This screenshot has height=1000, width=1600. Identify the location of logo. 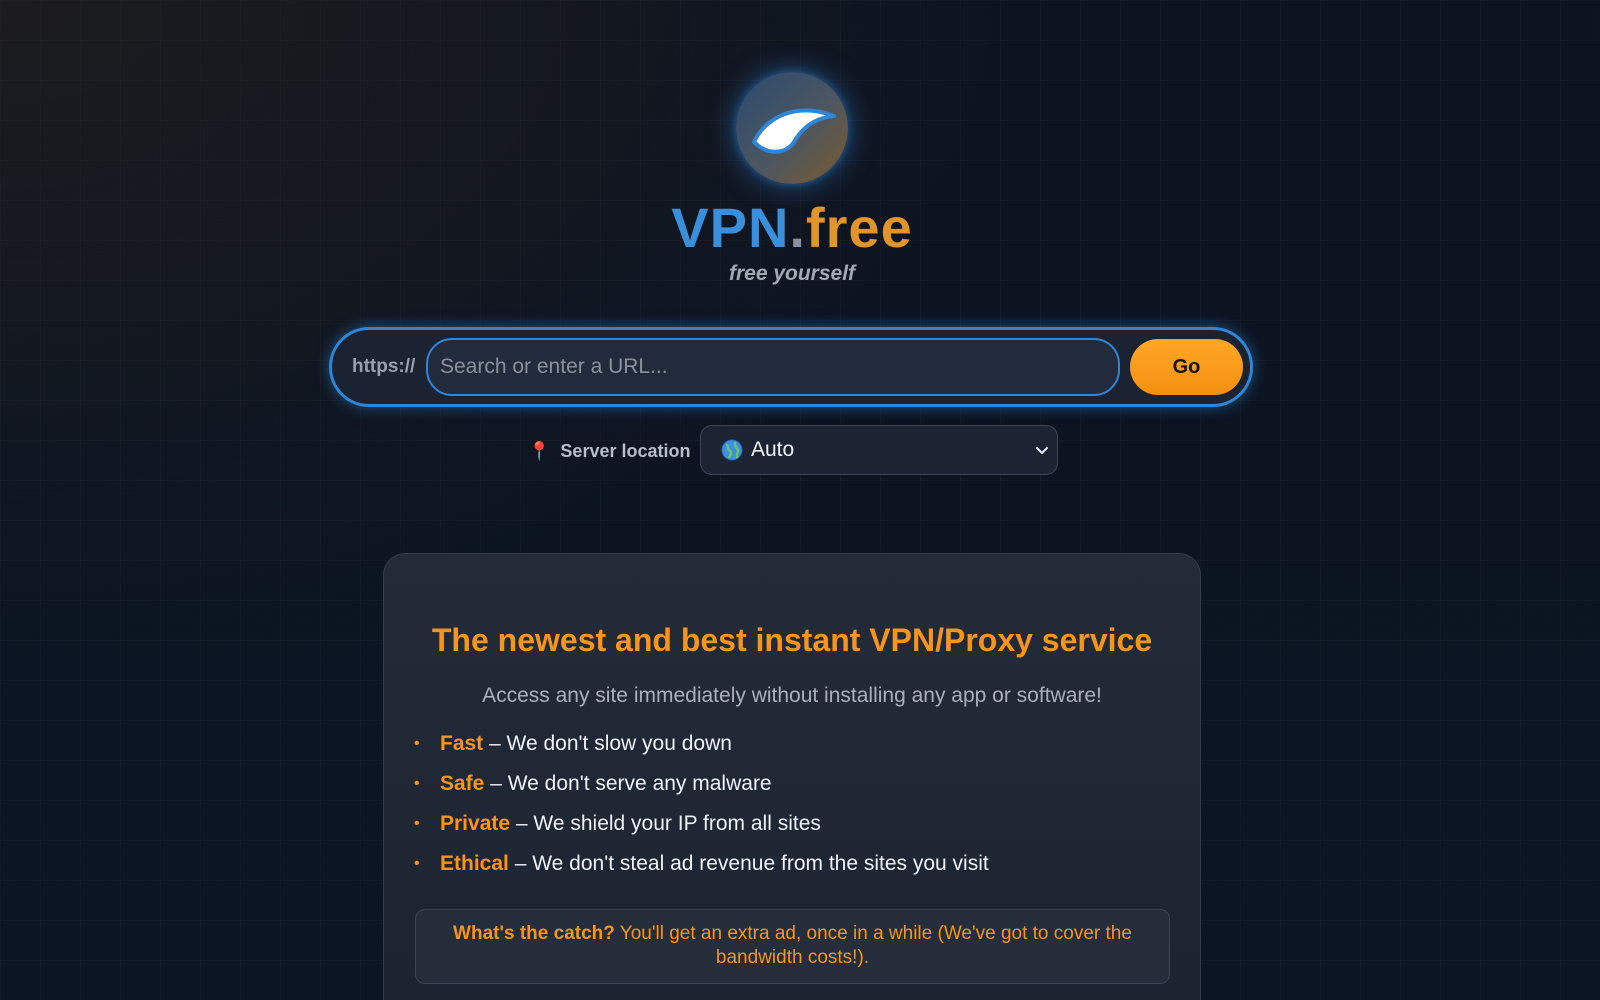
(792, 128).